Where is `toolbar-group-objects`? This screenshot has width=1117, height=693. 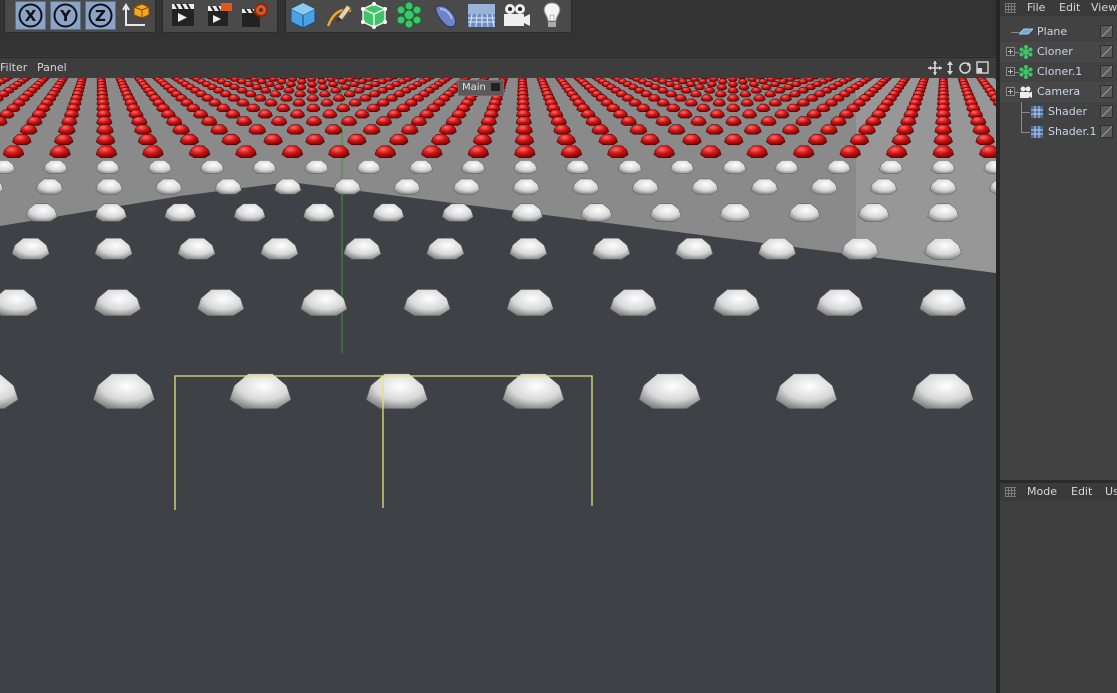
toolbar-group-objects is located at coordinates (428, 16).